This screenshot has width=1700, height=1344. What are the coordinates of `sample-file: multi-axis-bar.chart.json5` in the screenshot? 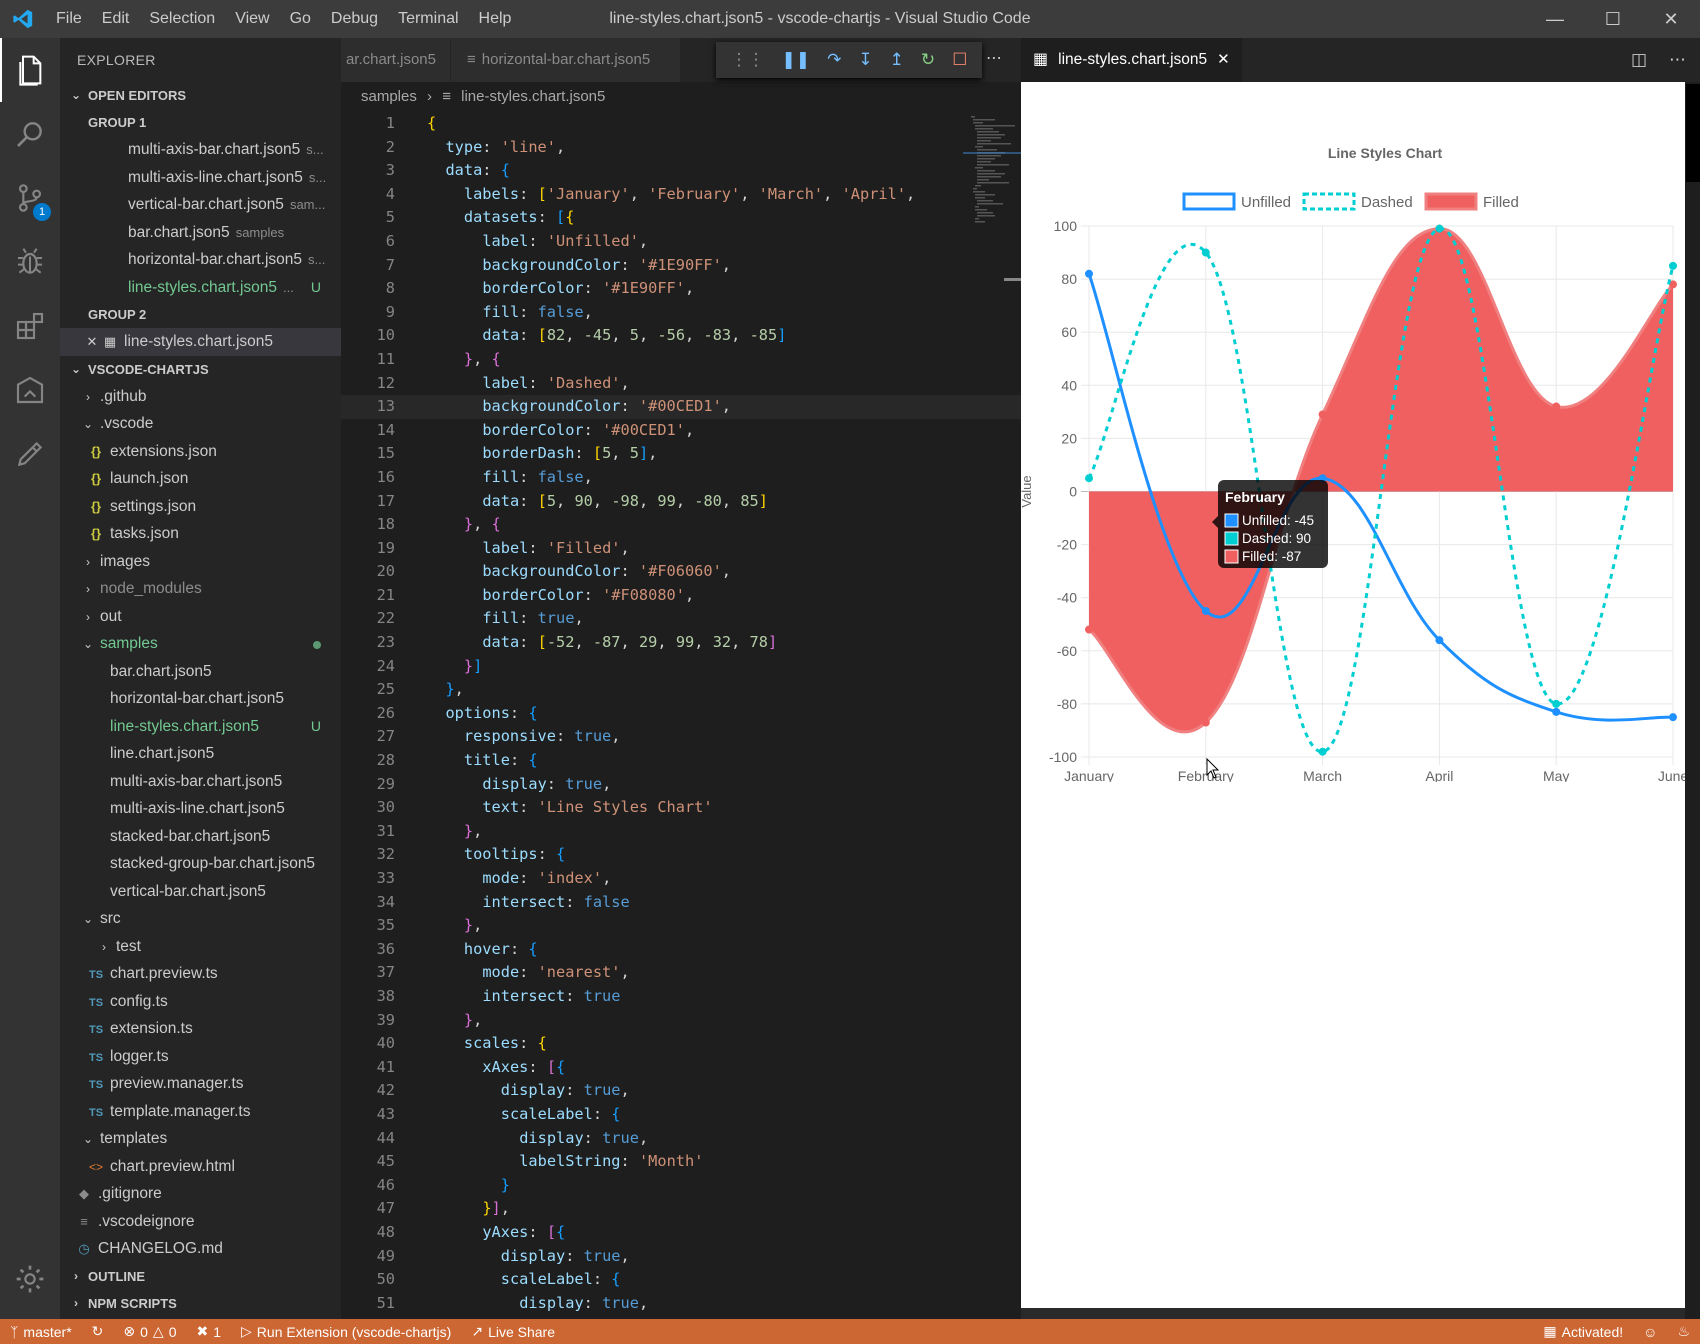 It's located at (200, 782).